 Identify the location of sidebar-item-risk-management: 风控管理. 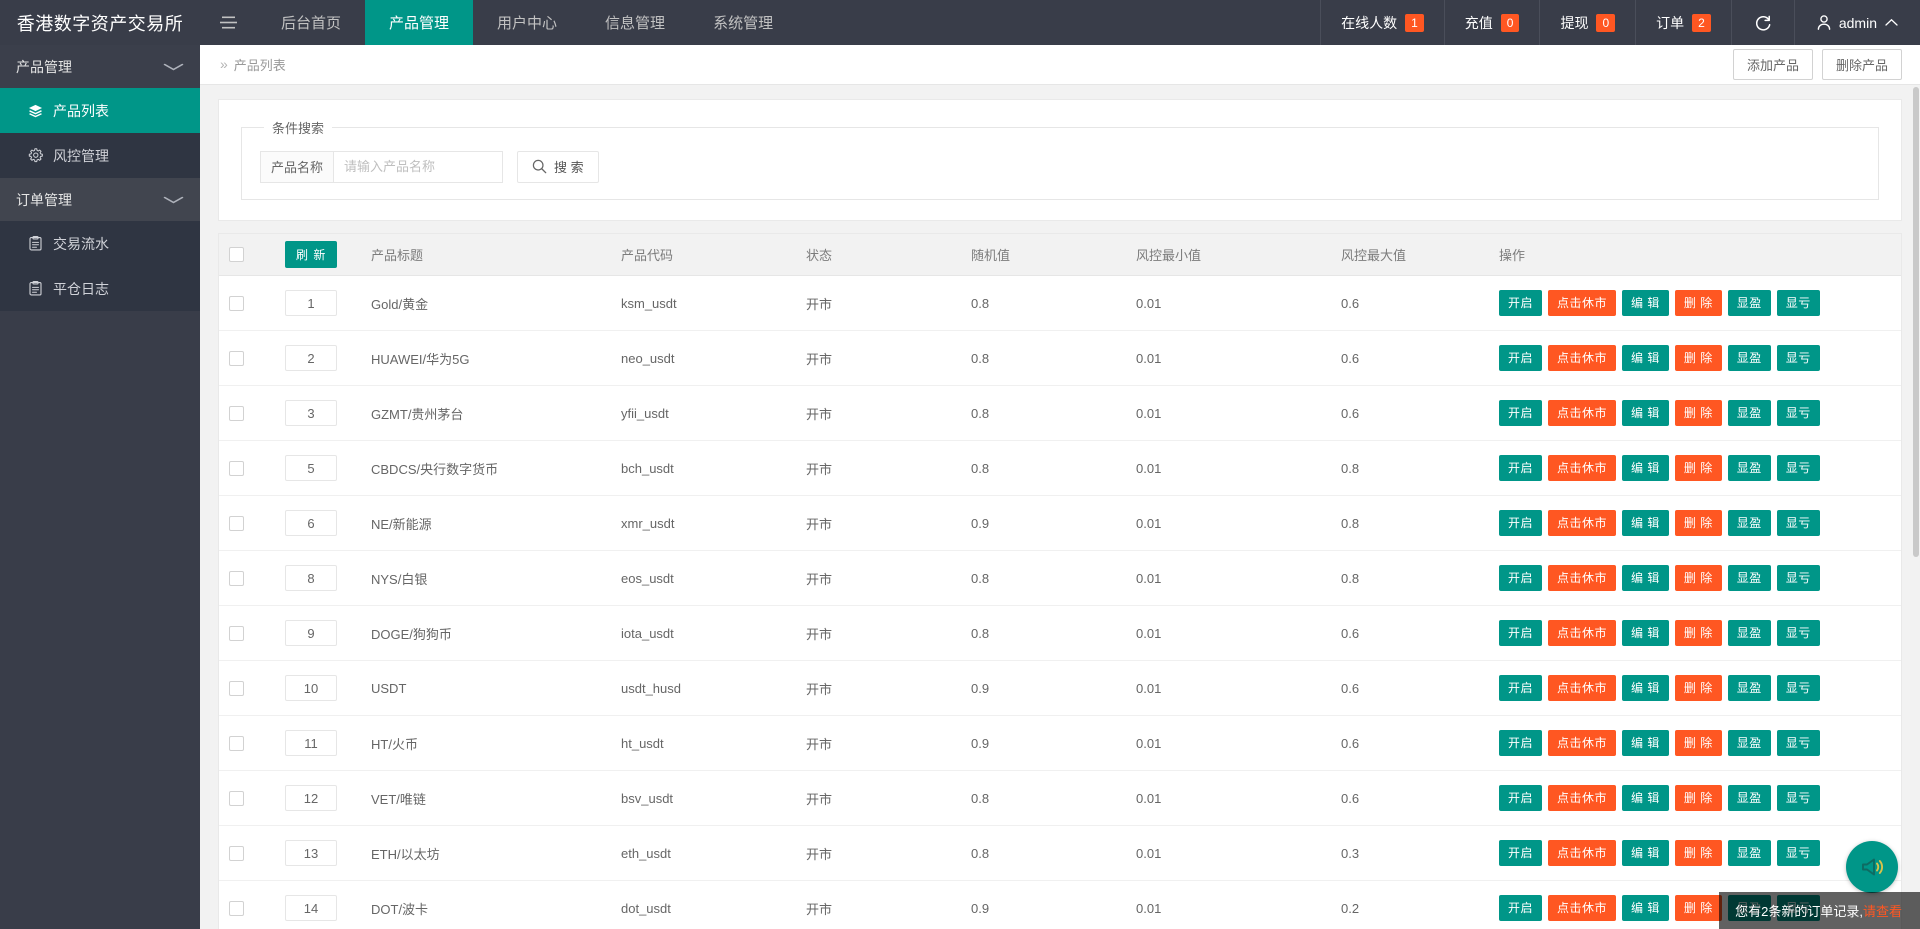
(100, 155).